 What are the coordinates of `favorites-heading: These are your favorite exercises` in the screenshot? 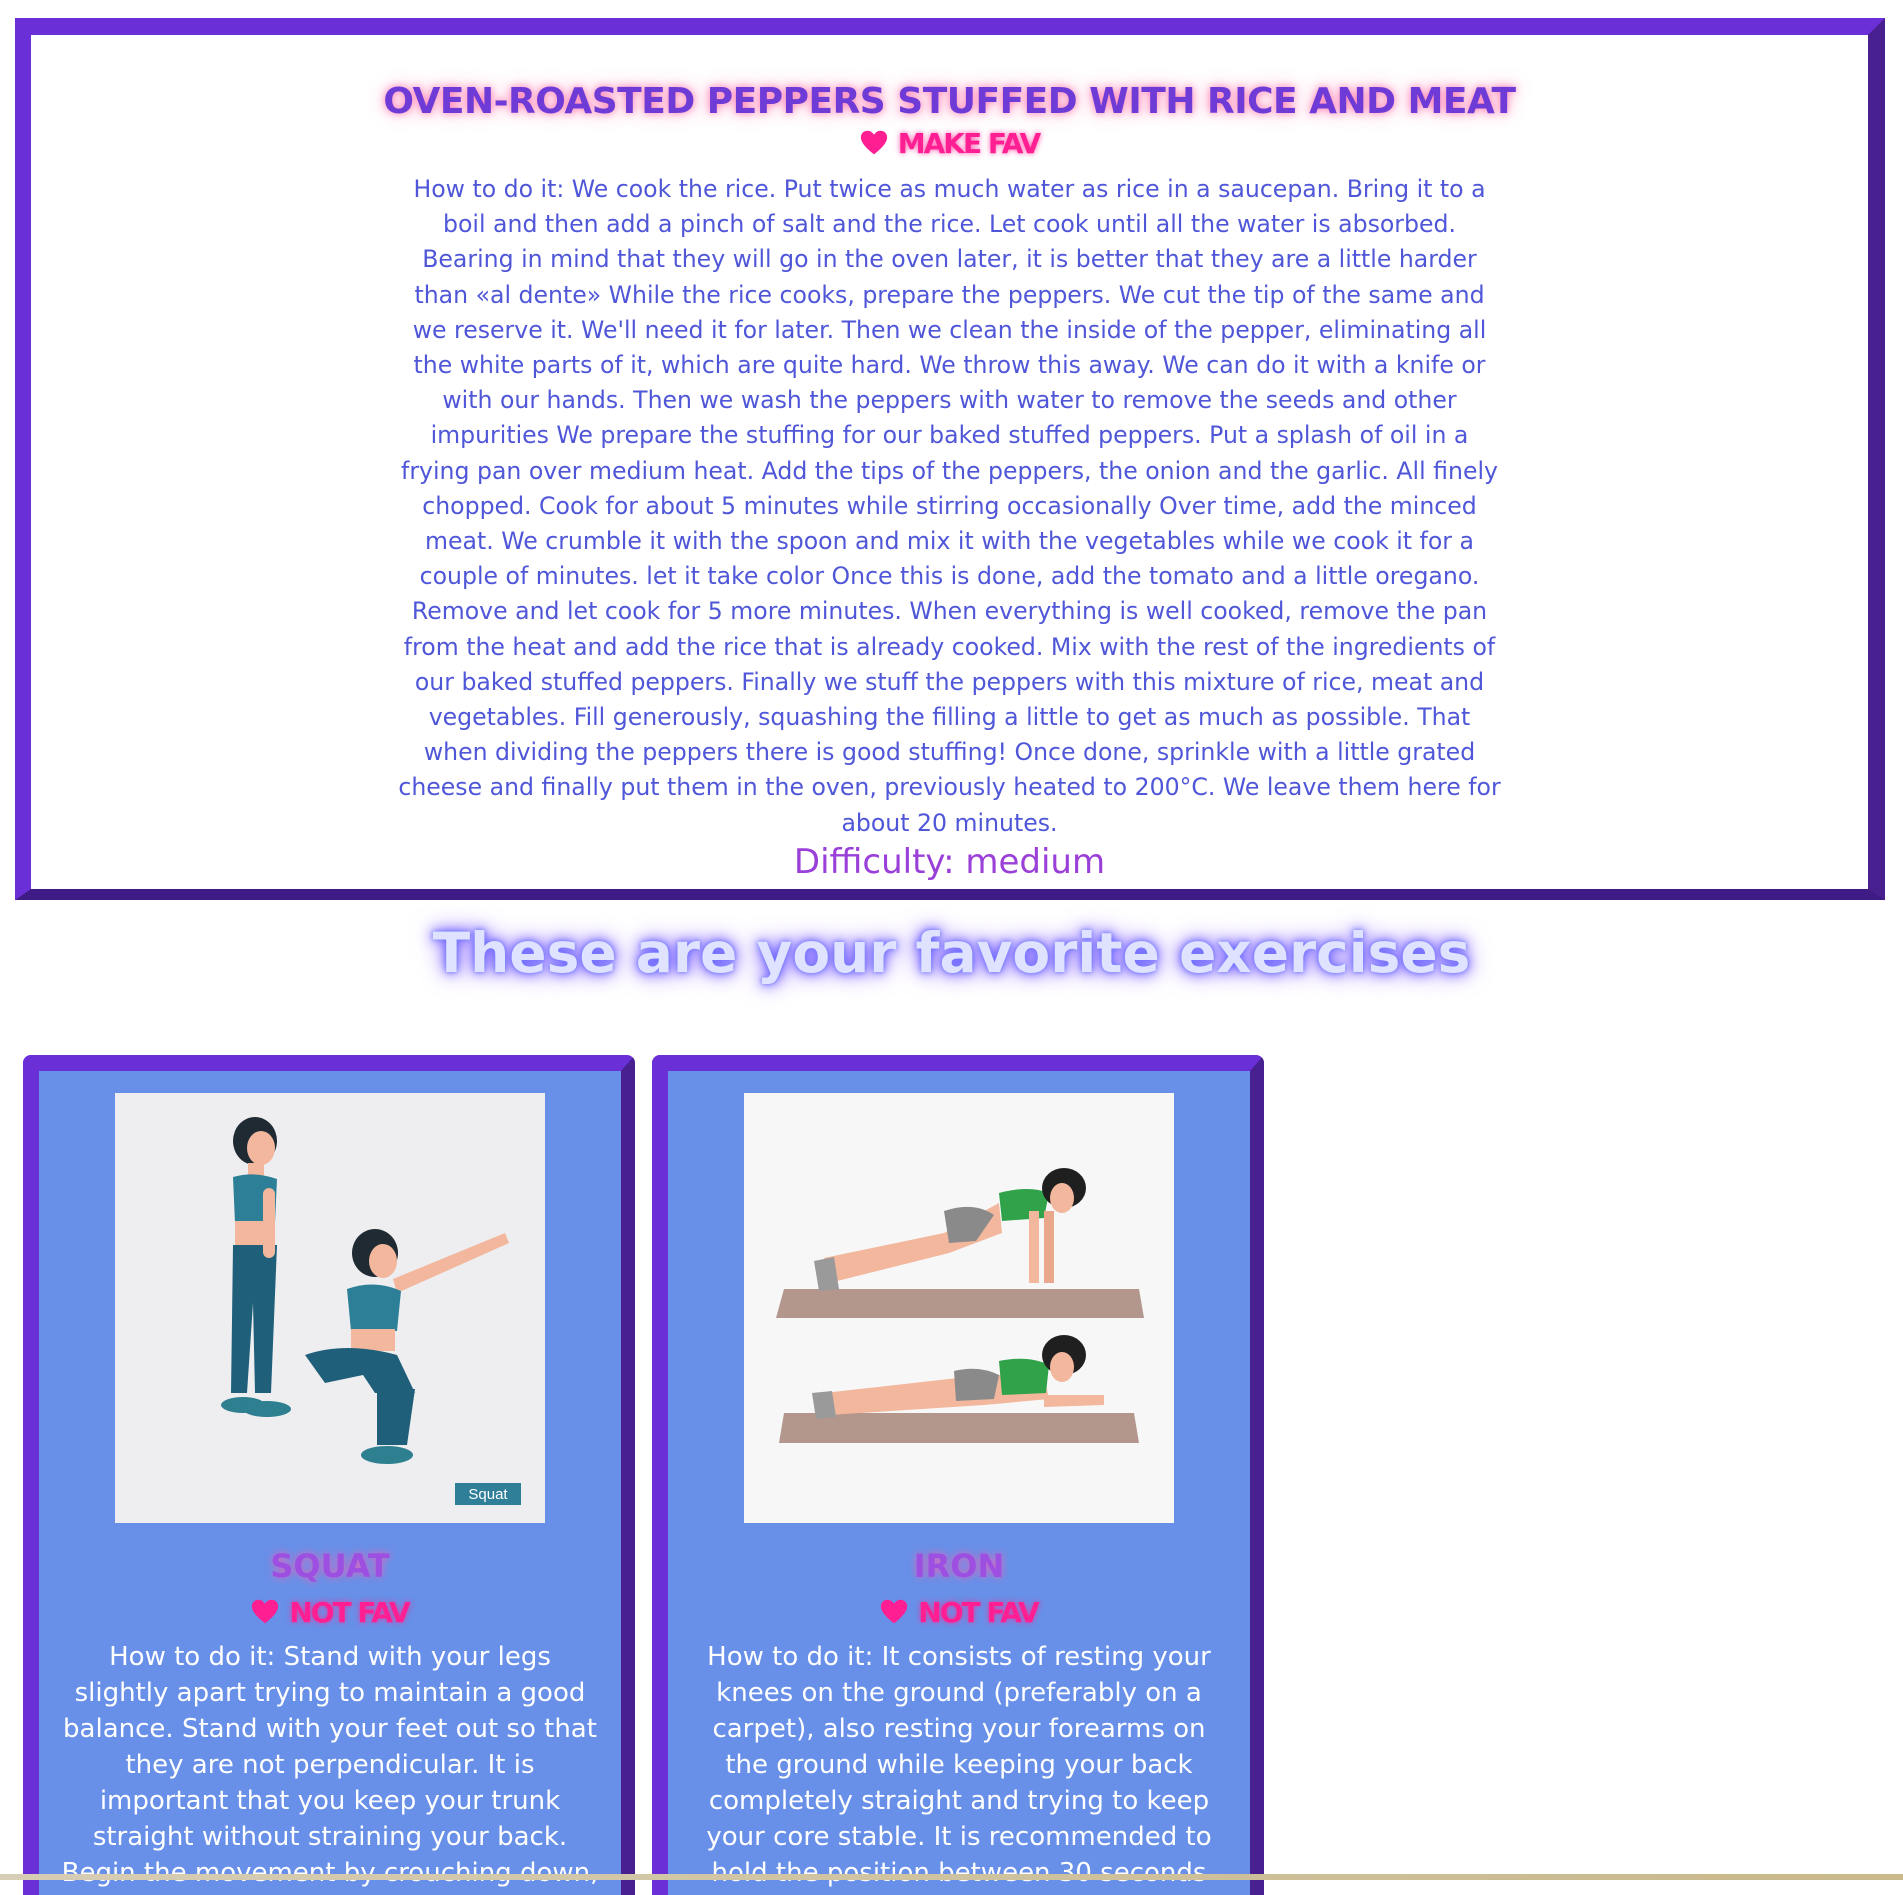 It's located at (951, 953).